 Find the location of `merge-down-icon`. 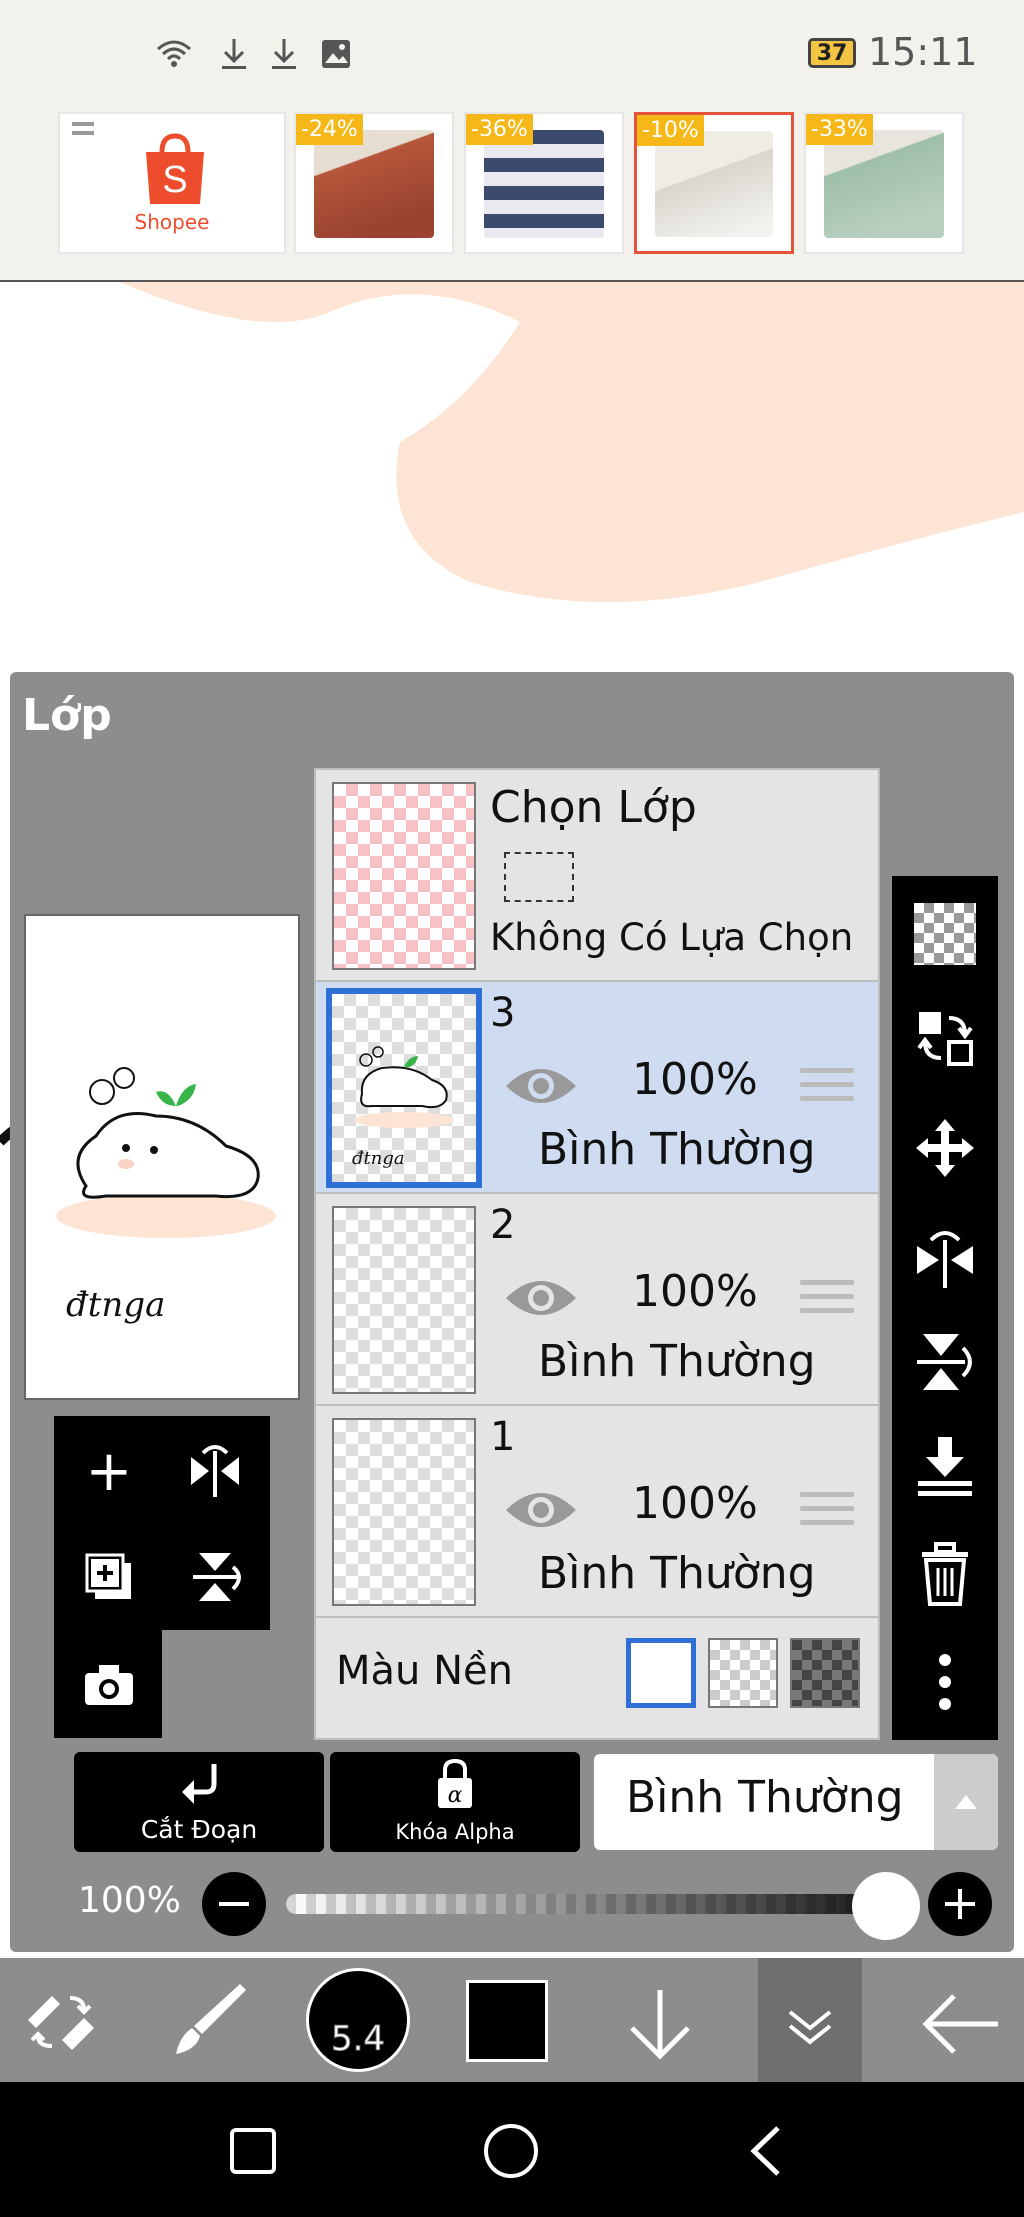

merge-down-icon is located at coordinates (945, 1466).